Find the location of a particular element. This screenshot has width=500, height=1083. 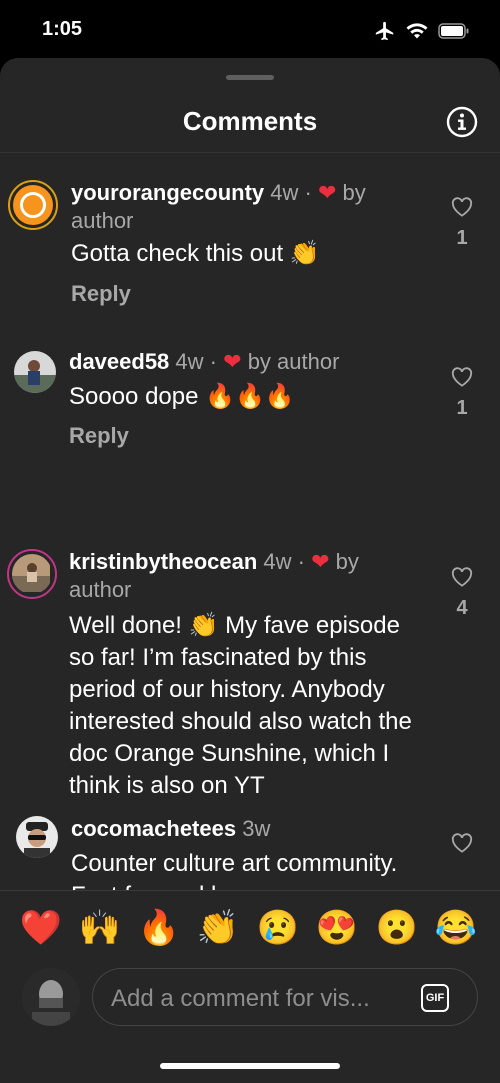

sheet-grabber is located at coordinates (250, 77).